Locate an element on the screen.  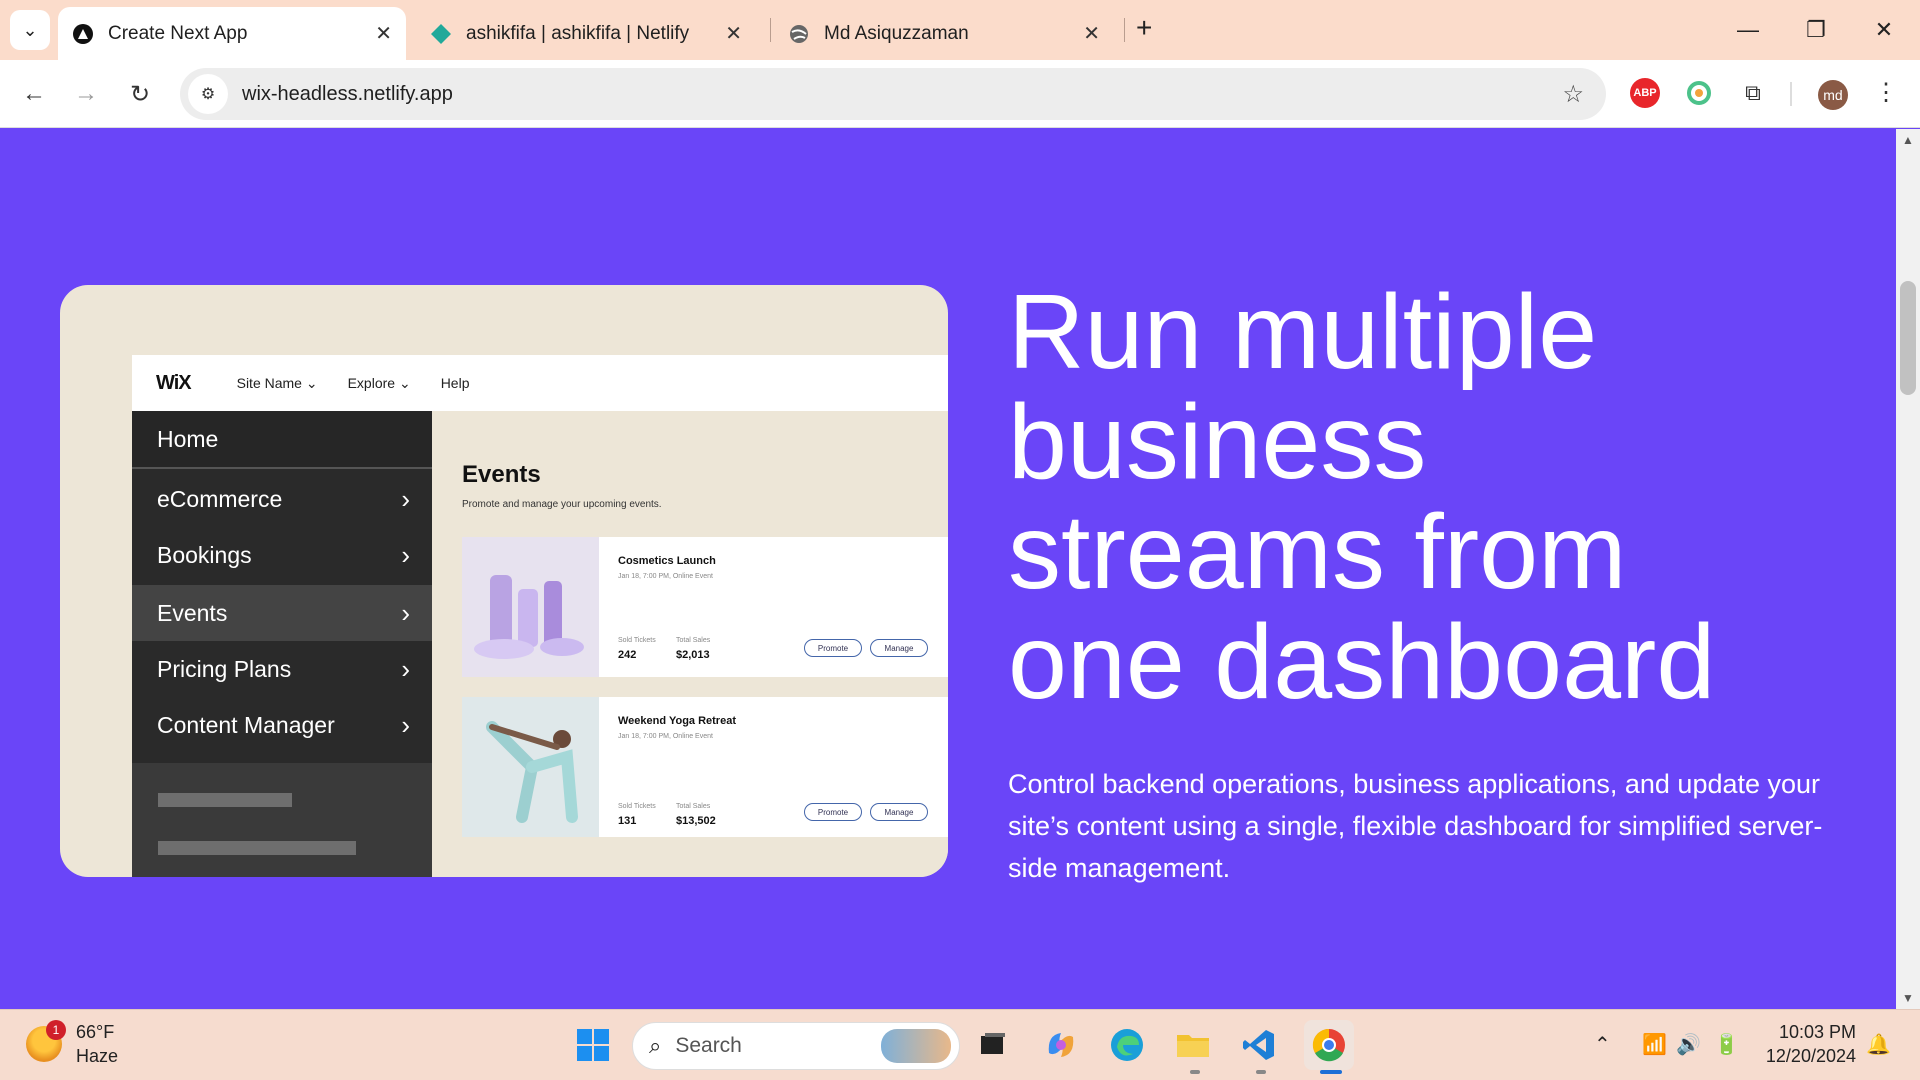
minimize-button: — is located at coordinates (1748, 30).